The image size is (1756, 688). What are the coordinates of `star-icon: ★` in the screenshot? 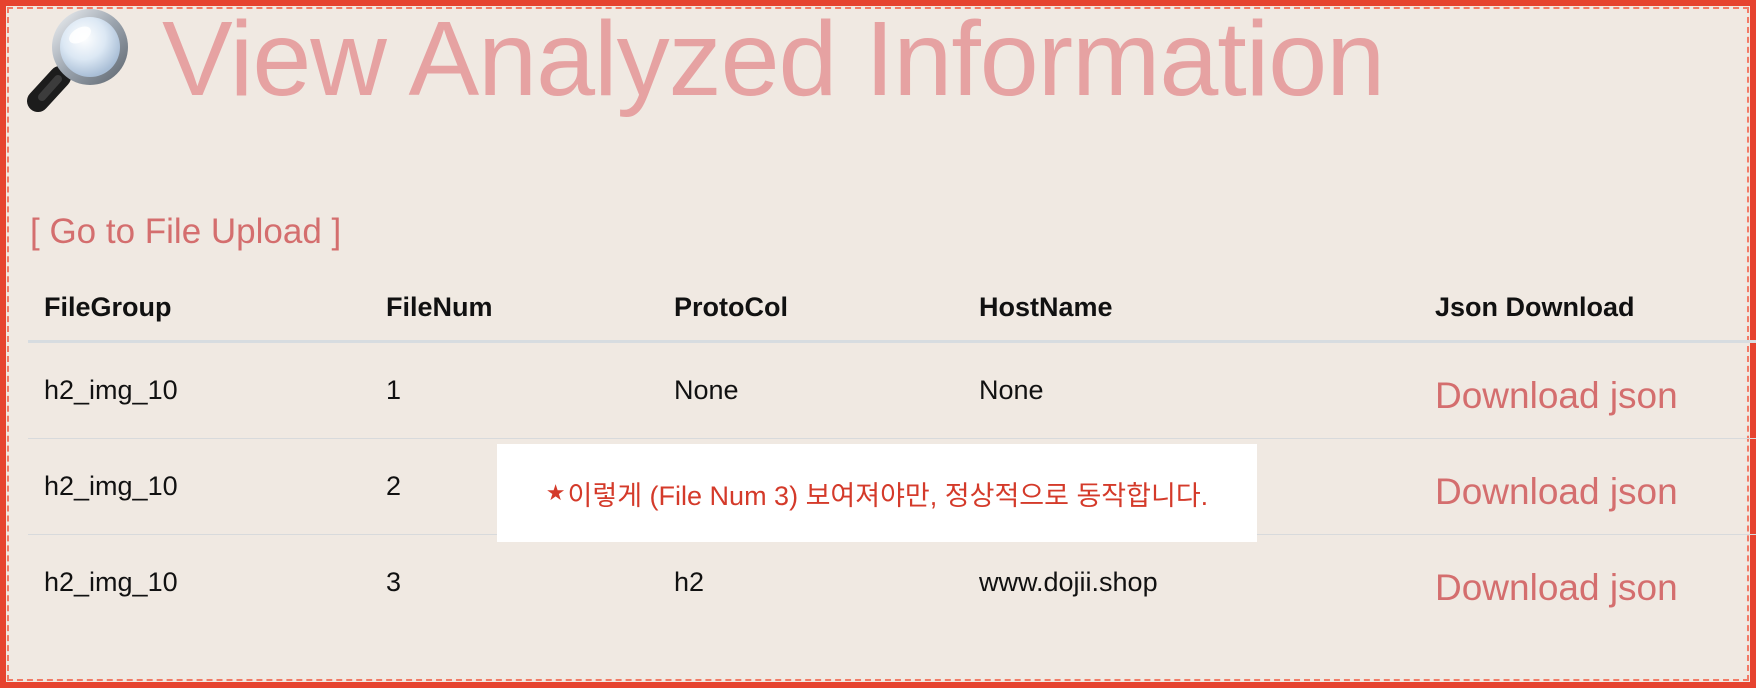 It's located at (555, 492).